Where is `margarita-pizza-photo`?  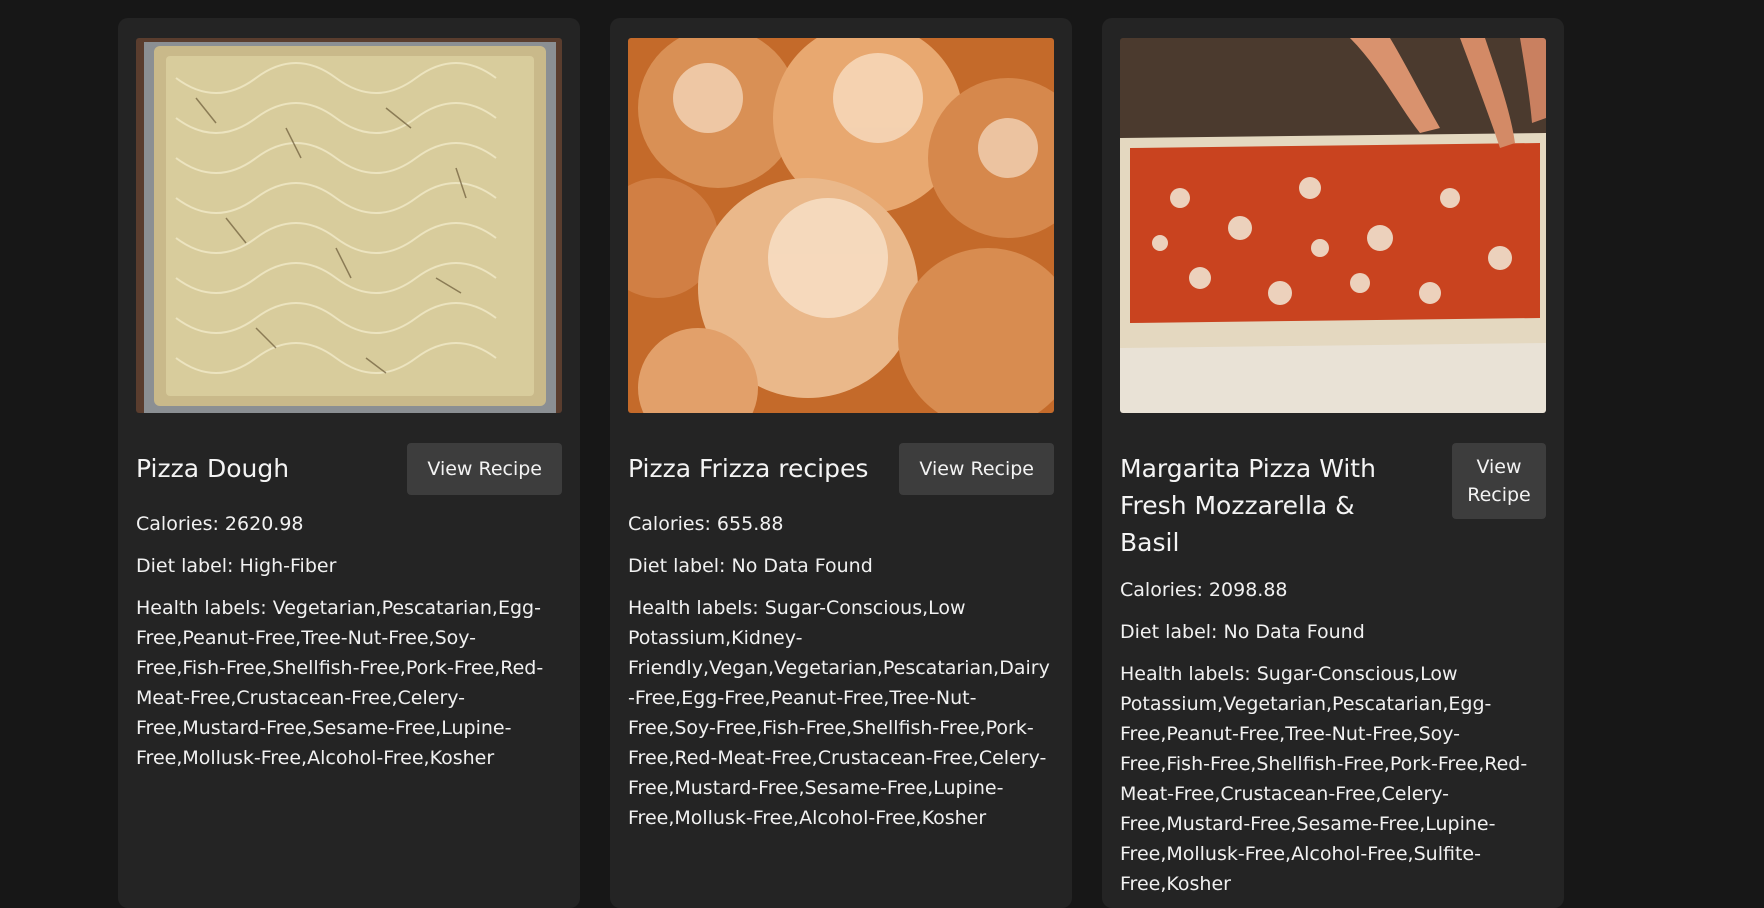 margarita-pizza-photo is located at coordinates (1333, 225).